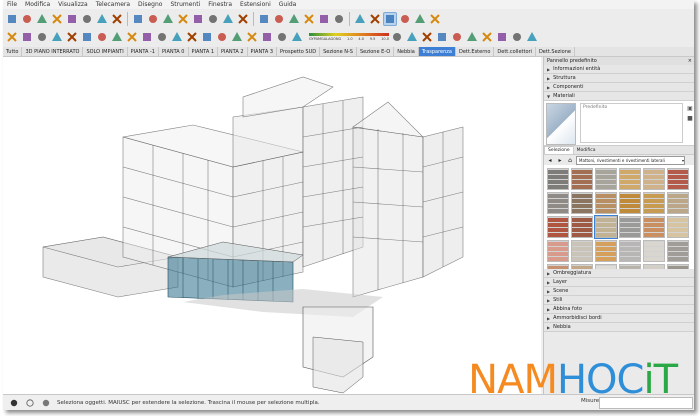 The image size is (700, 416). Describe the element at coordinates (570, 160) in the screenshot. I see `home-icon: ⌂` at that location.